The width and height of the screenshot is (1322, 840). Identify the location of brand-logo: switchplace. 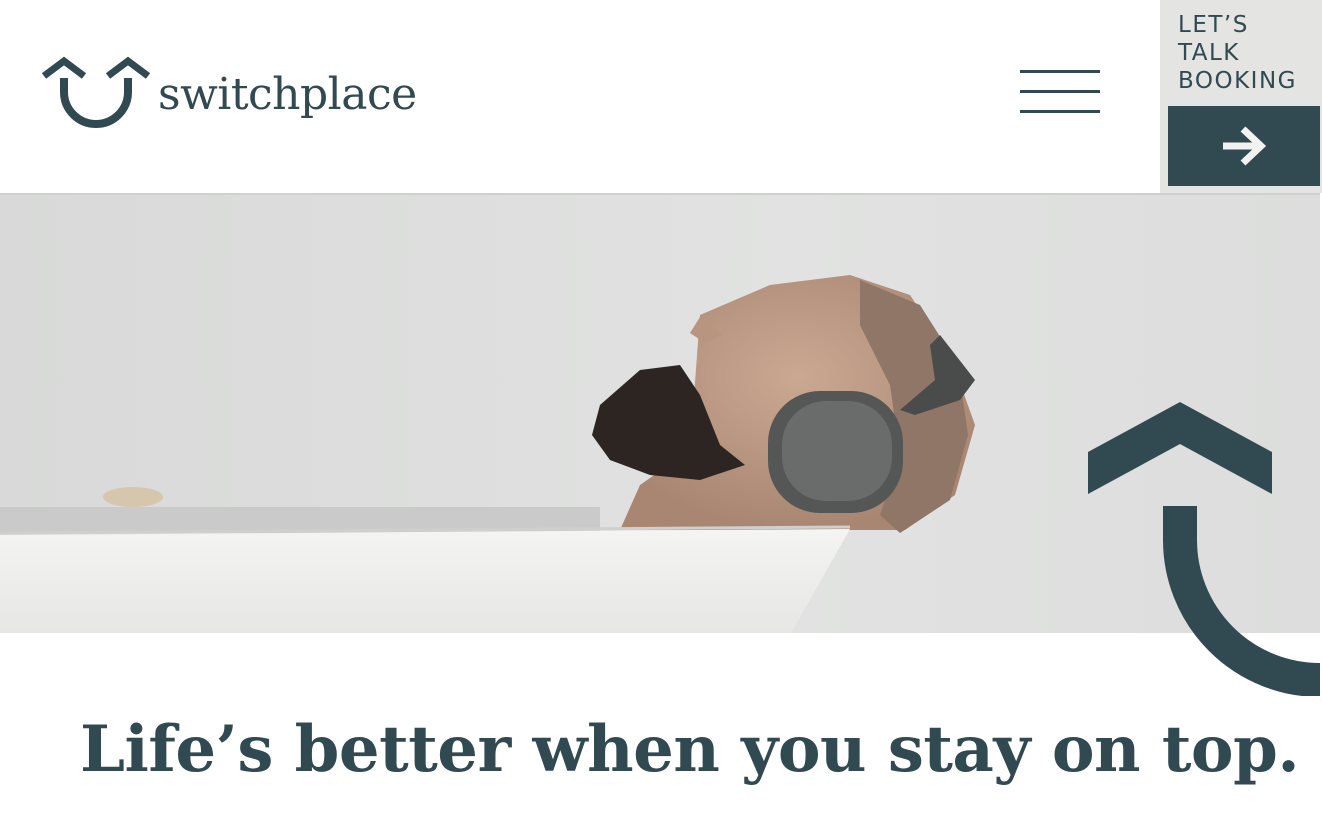
(229, 94).